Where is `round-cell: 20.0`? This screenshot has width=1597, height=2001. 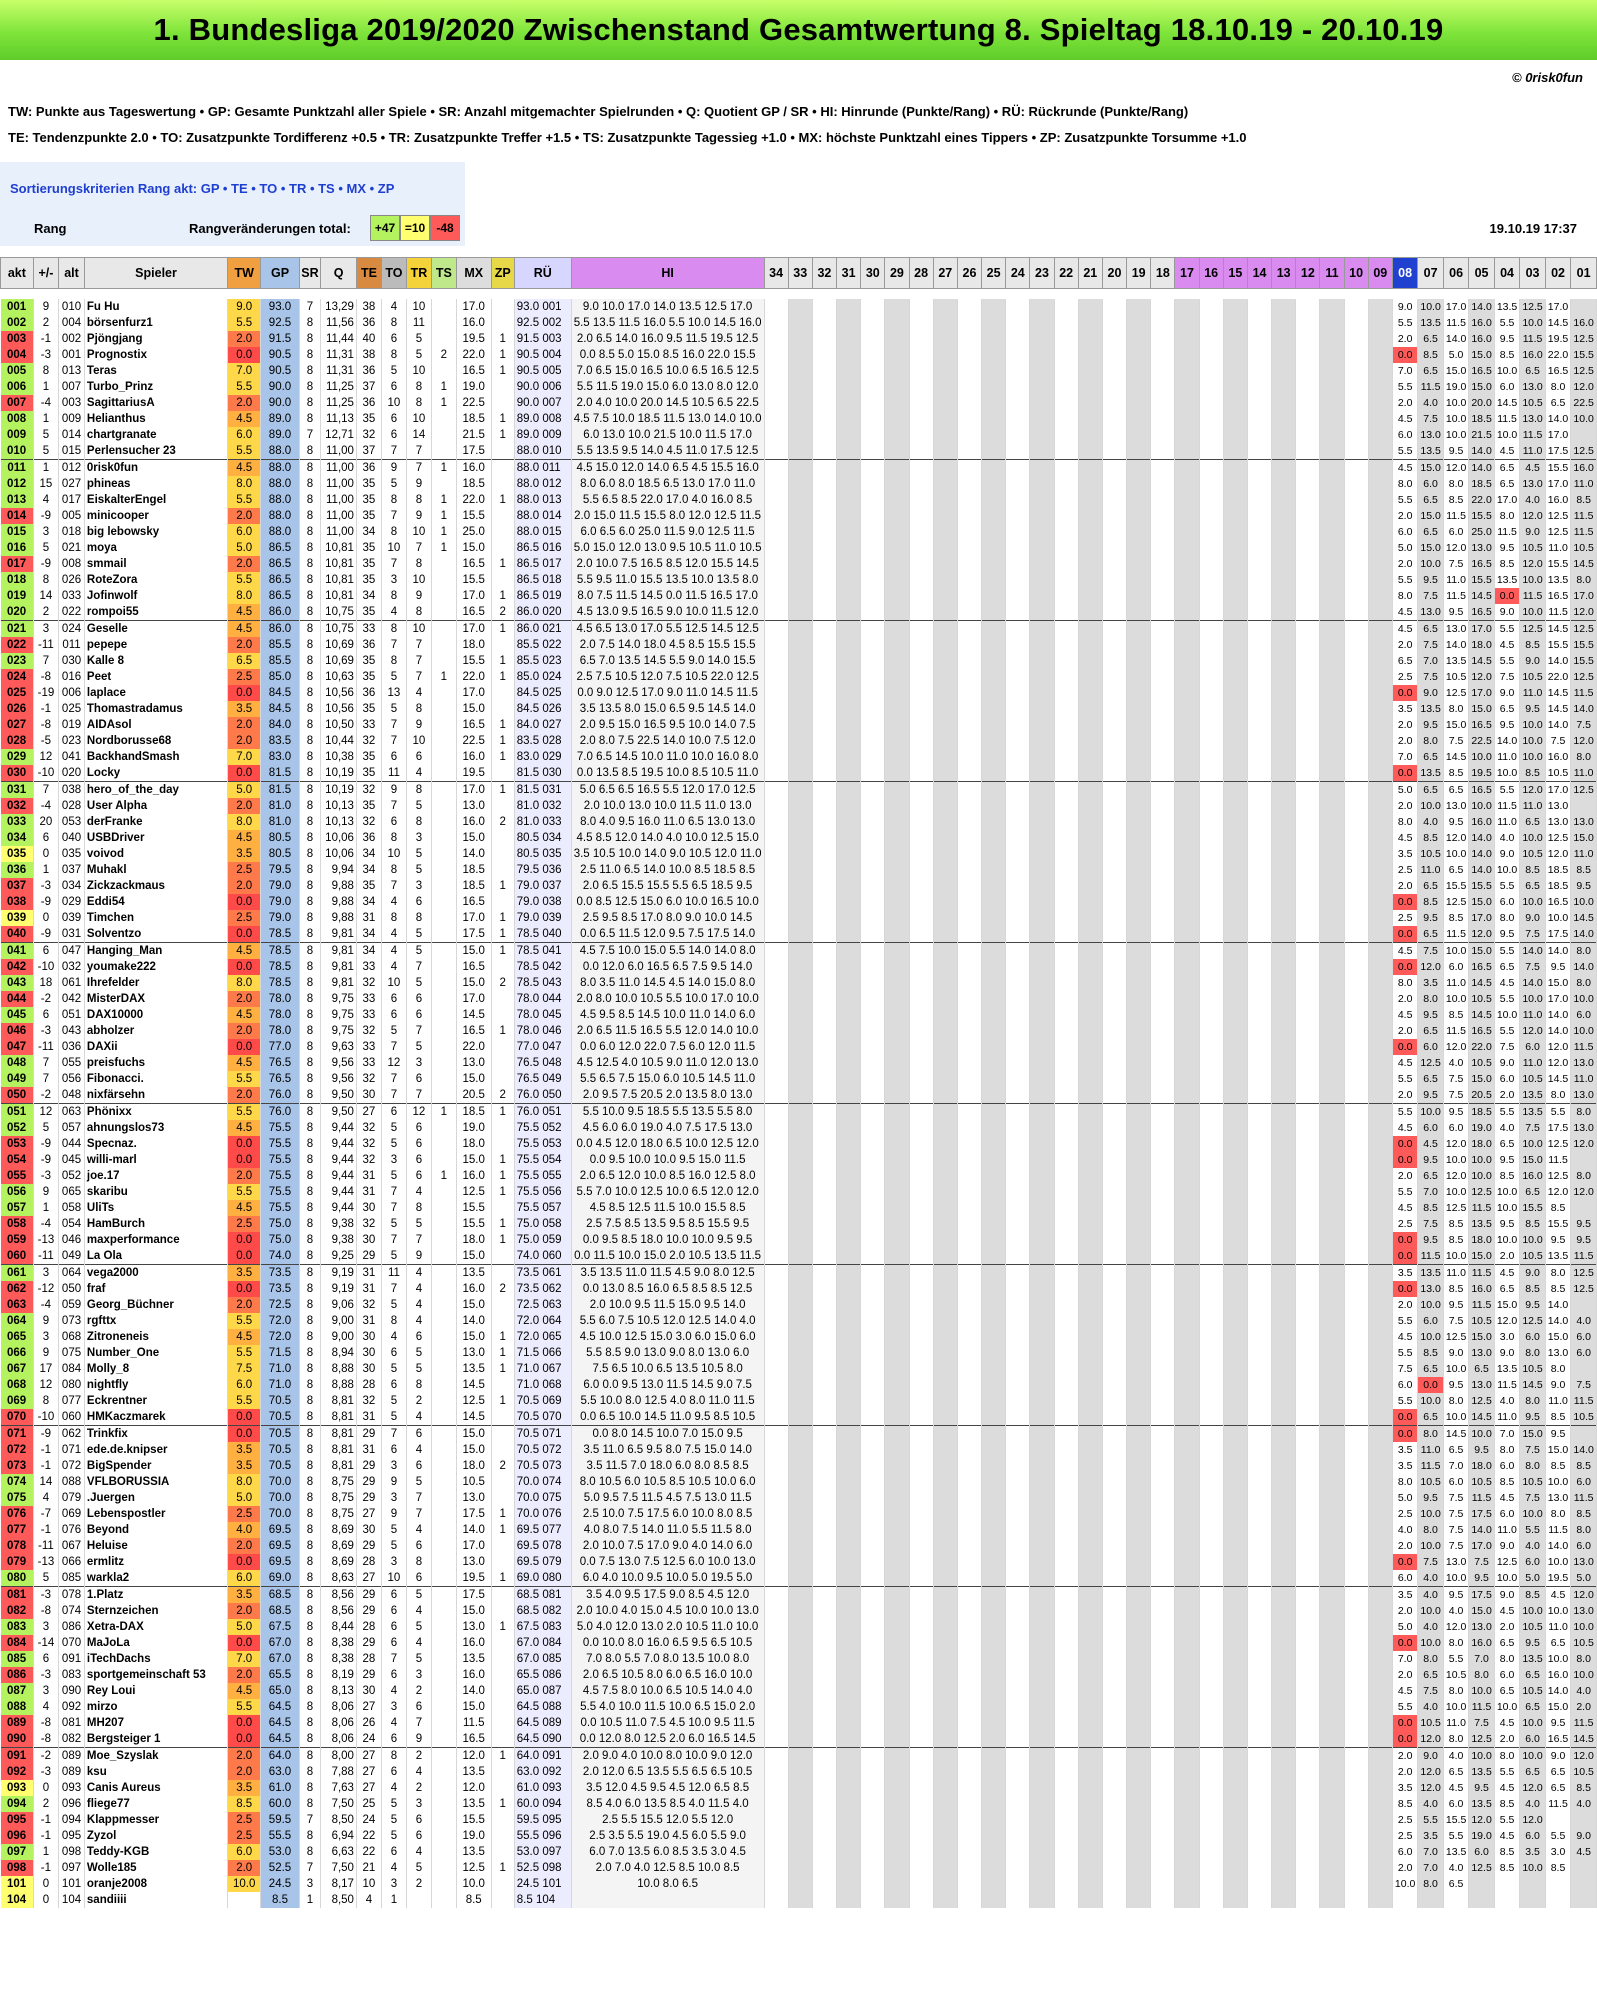 round-cell: 20.0 is located at coordinates (1481, 403).